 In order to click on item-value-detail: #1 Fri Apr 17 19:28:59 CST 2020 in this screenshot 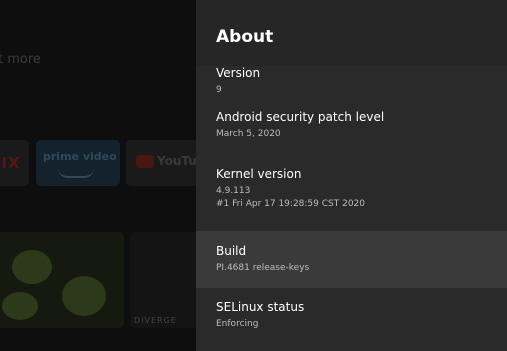, I will do `click(290, 204)`.